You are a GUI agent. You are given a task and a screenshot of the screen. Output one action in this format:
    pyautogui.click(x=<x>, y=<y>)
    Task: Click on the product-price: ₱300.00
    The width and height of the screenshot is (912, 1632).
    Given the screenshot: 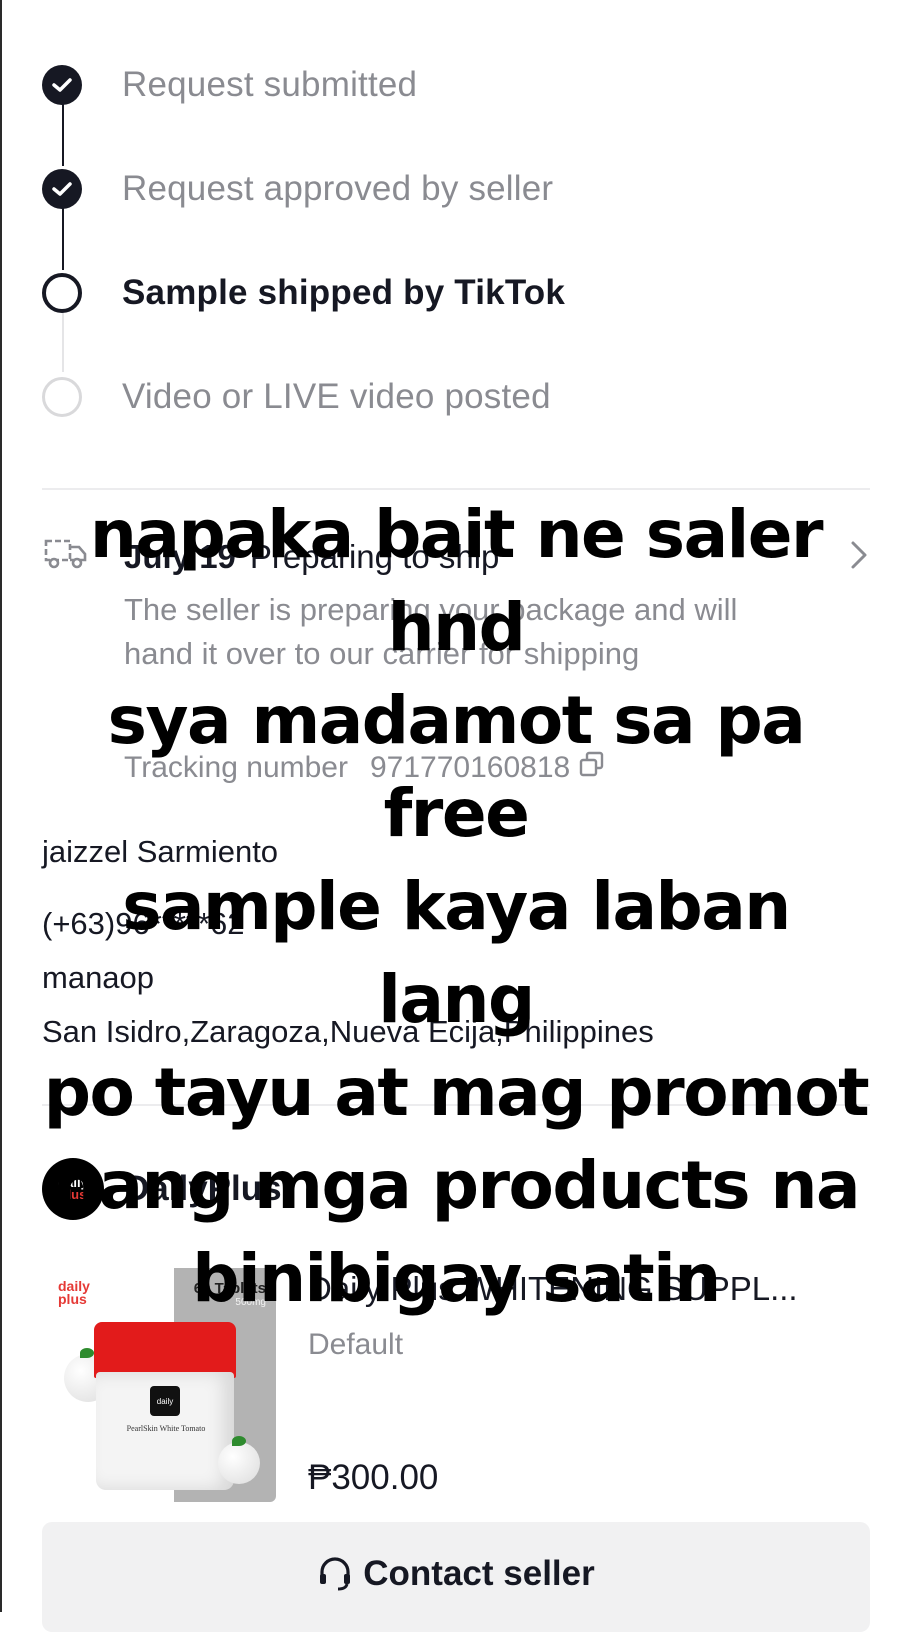 What is the action you would take?
    pyautogui.click(x=373, y=1477)
    